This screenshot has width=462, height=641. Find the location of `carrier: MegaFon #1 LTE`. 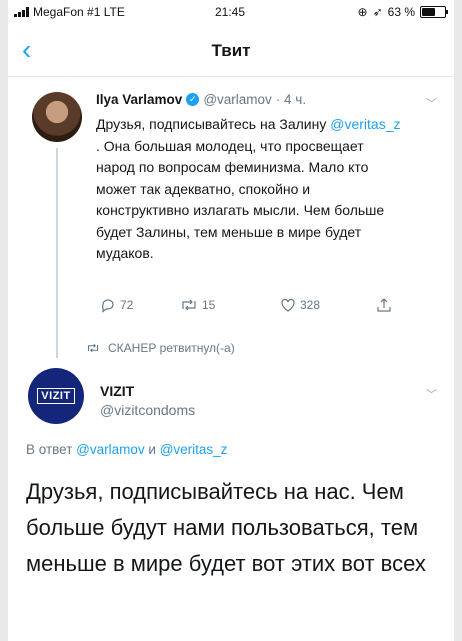

carrier: MegaFon #1 LTE is located at coordinates (69, 12).